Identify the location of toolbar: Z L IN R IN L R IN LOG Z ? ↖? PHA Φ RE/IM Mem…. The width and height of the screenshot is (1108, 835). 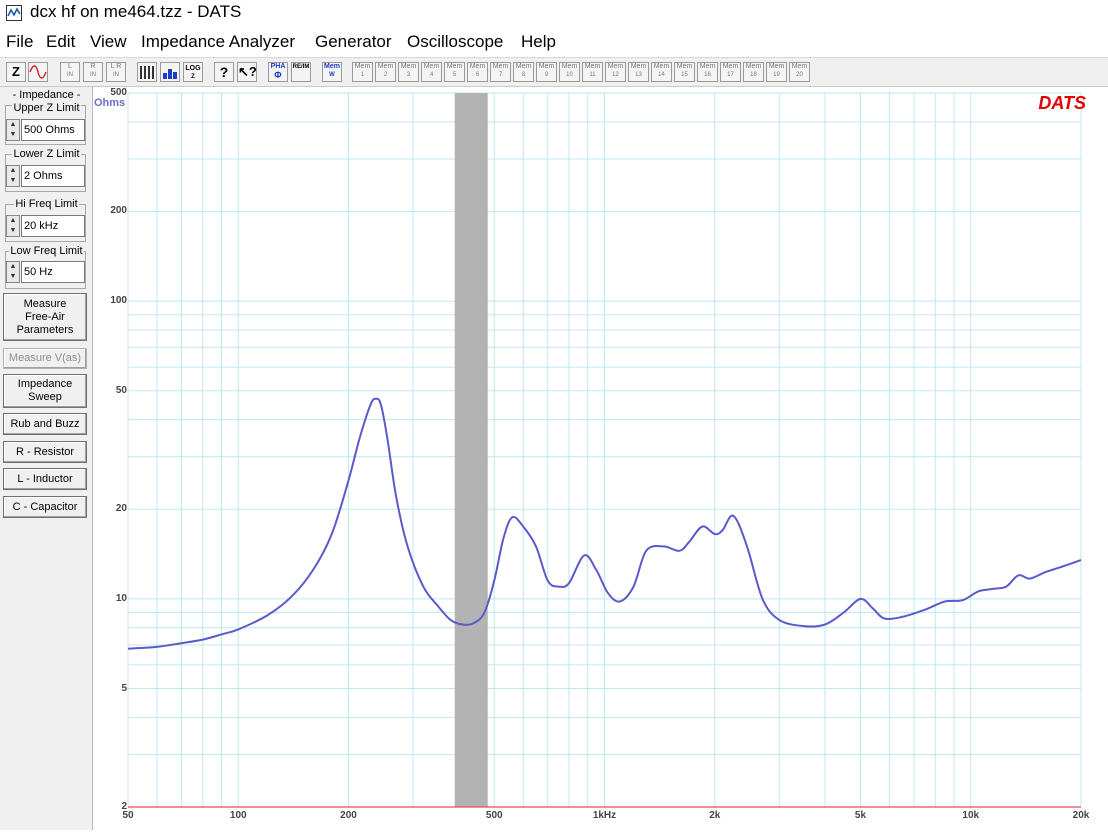
(554, 72).